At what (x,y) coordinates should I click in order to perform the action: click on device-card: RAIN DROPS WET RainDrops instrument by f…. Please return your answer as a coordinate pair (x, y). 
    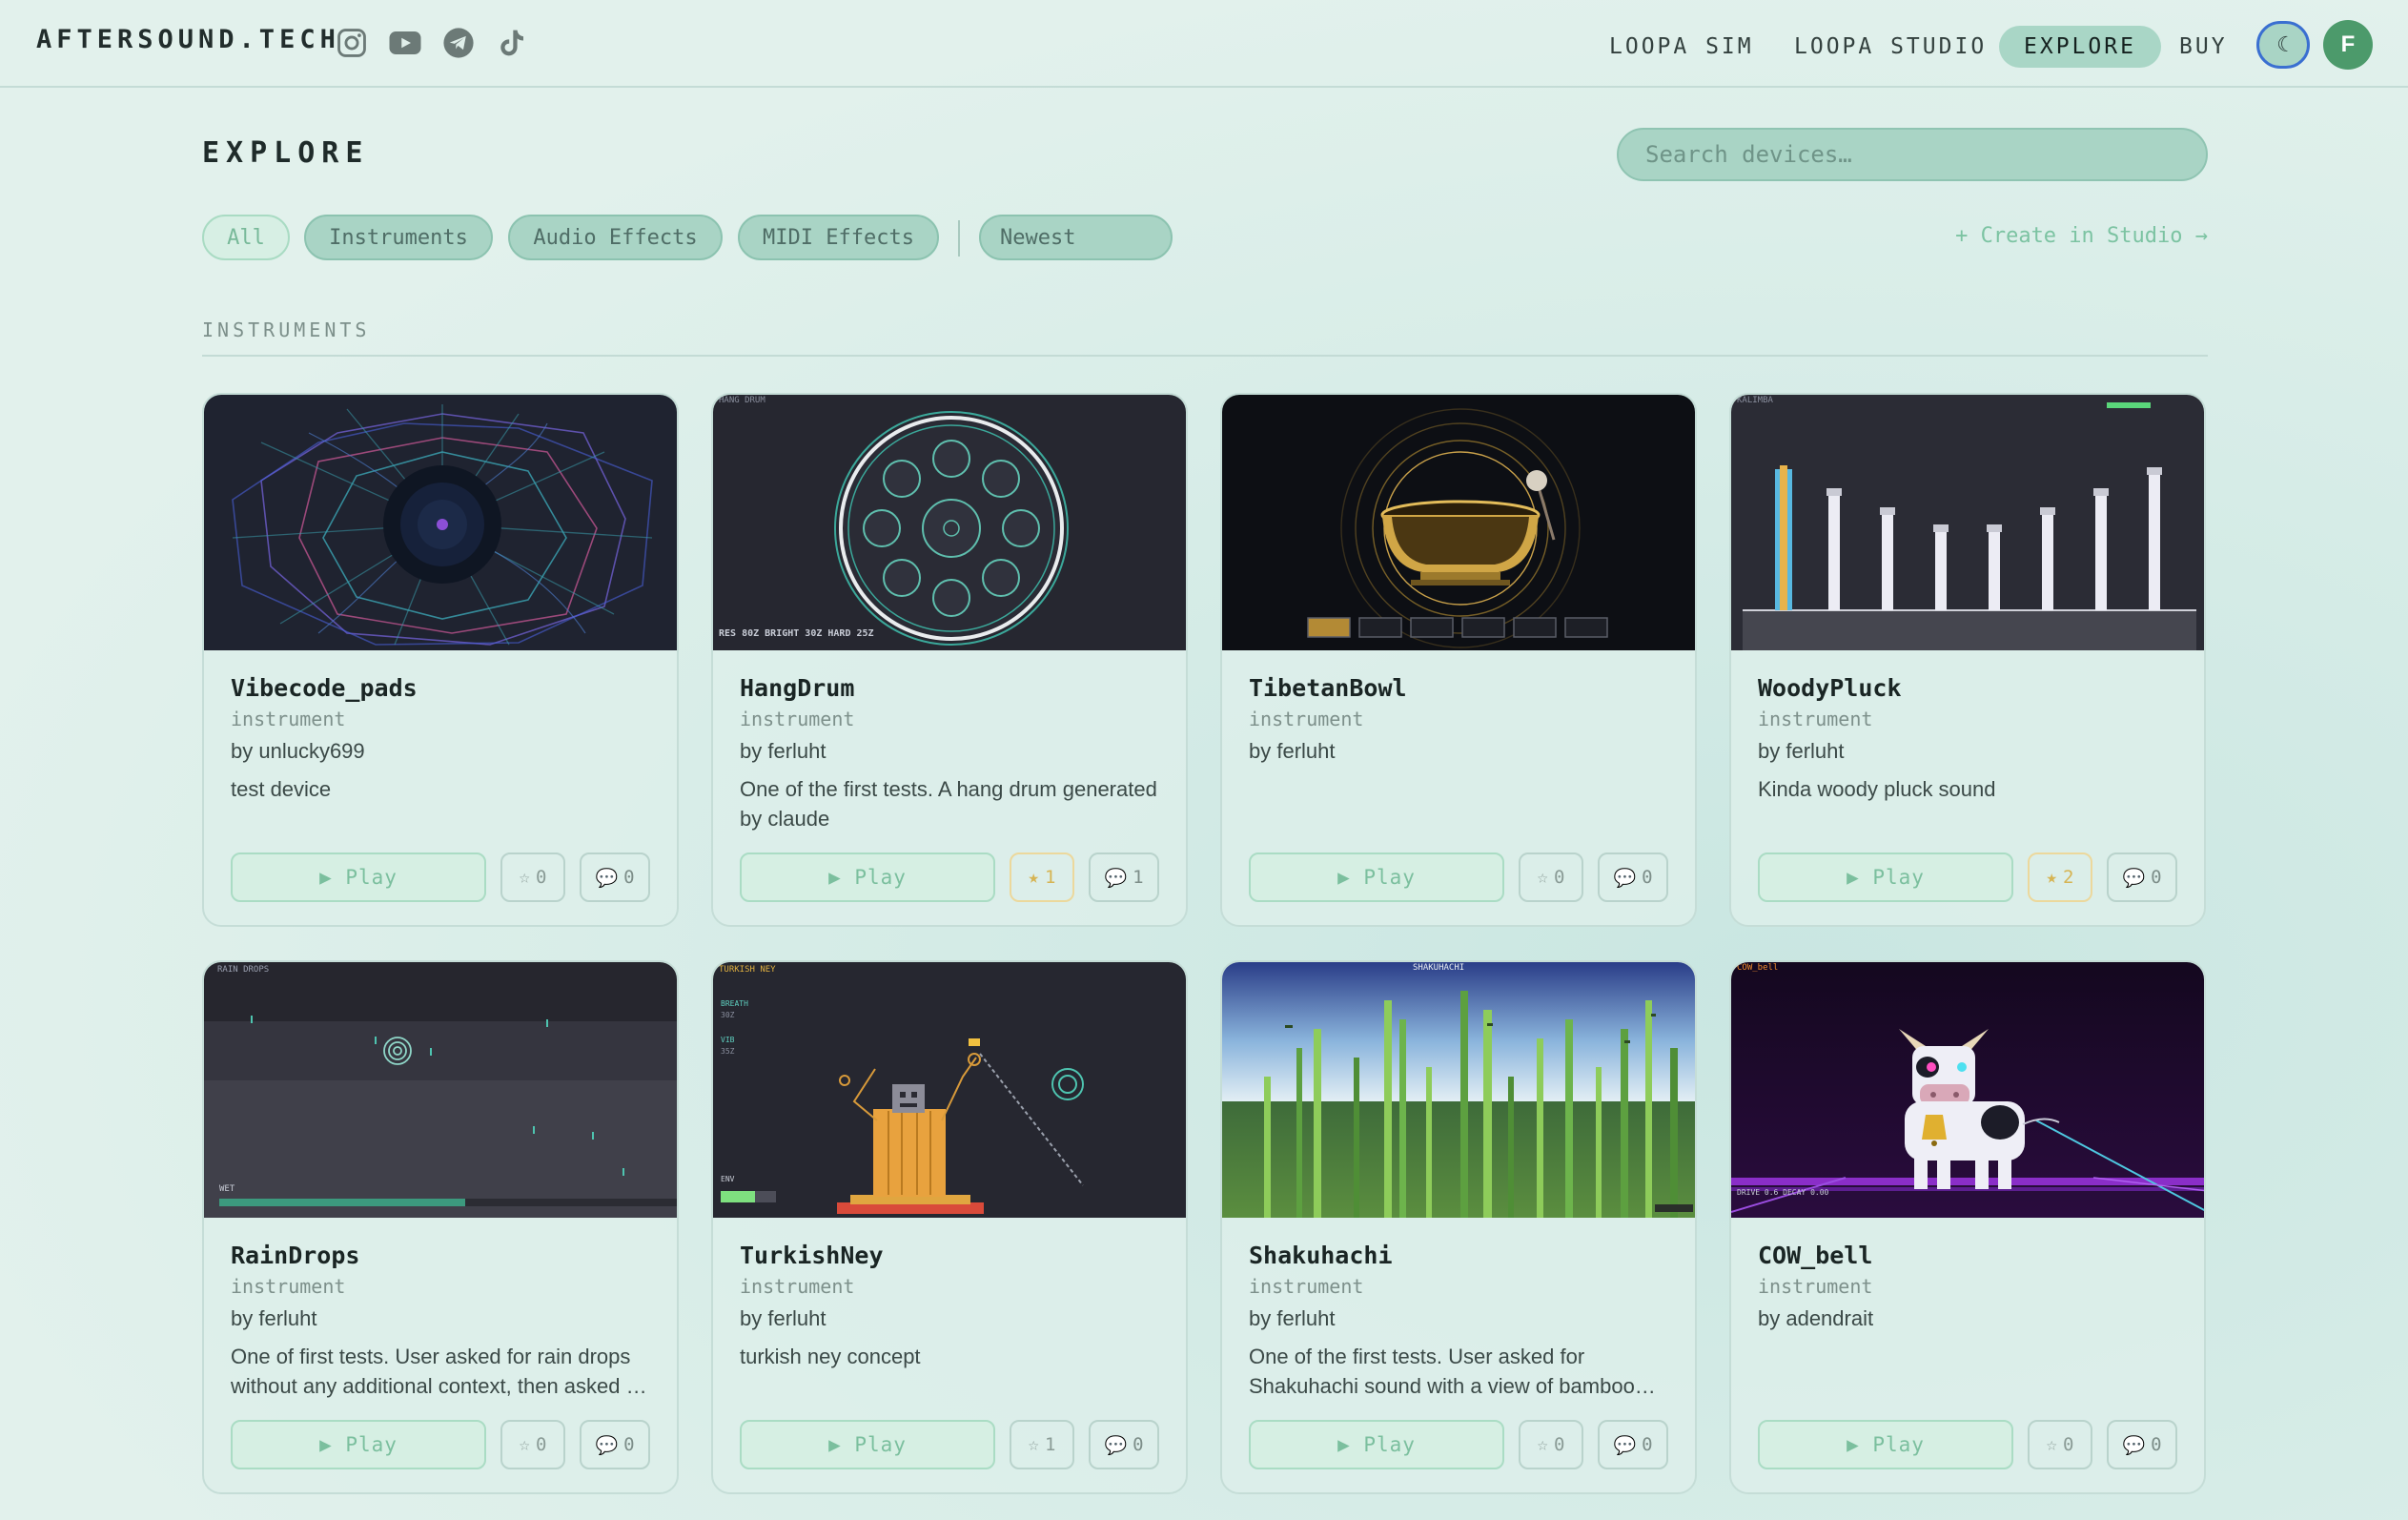
    Looking at the image, I should click on (440, 1227).